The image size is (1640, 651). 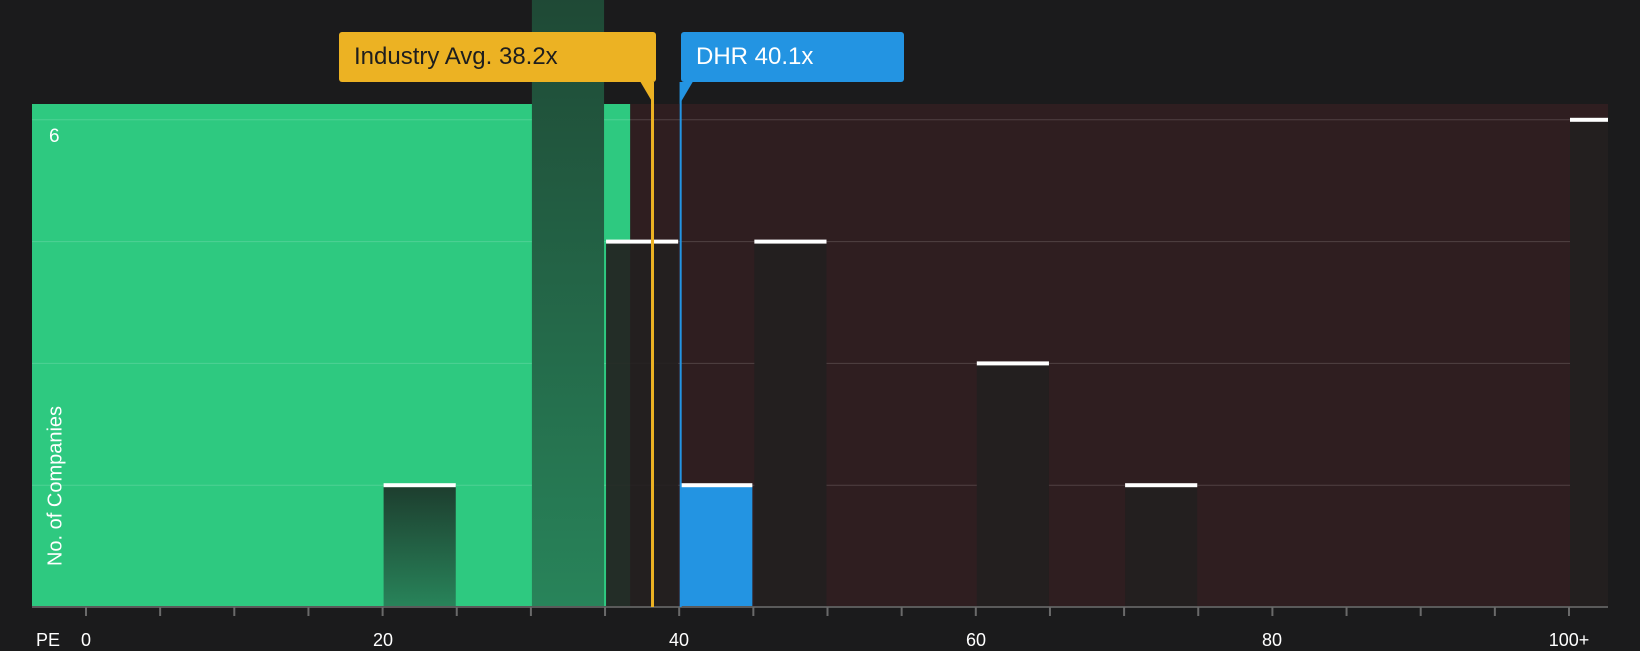 I want to click on x-tick-label-60: 60, so click(x=976, y=640).